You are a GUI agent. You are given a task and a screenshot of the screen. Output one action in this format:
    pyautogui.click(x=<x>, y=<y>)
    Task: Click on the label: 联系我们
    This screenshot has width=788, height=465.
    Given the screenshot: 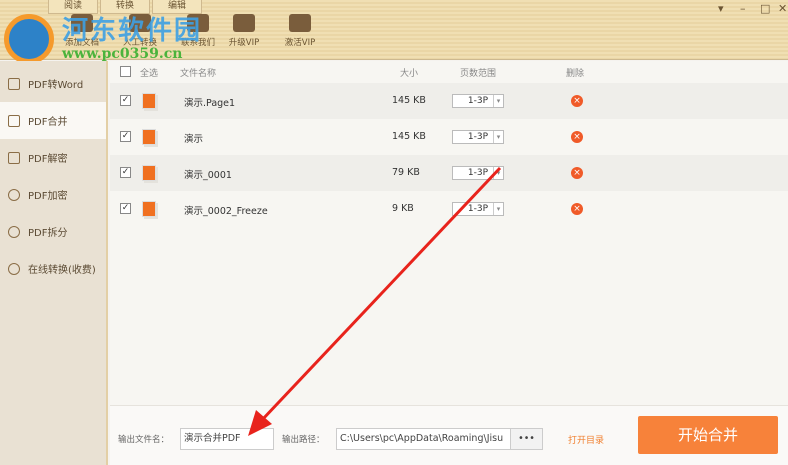 What is the action you would take?
    pyautogui.click(x=197, y=43)
    